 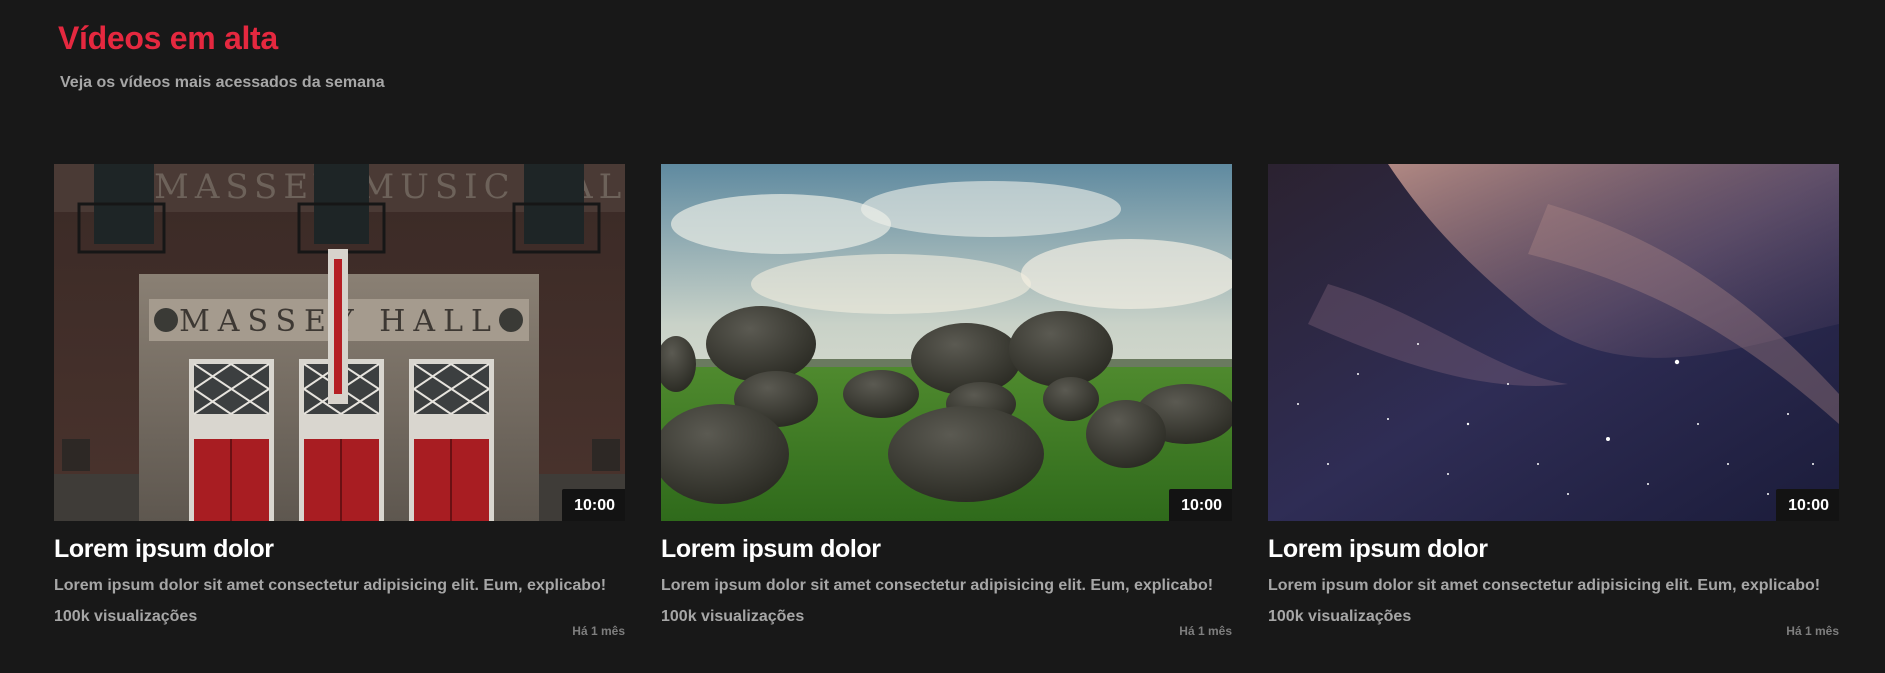 I want to click on section-title: Vídeos em alta, so click(x=168, y=38).